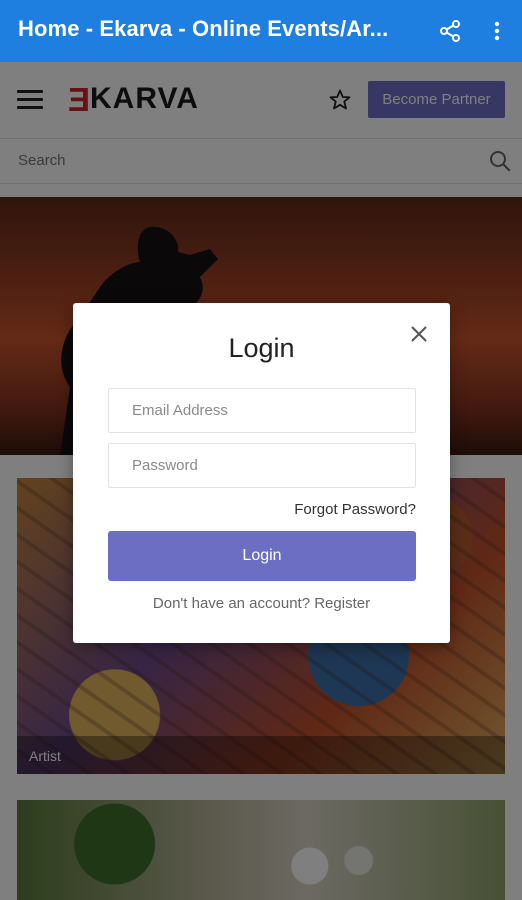 This screenshot has height=900, width=522. I want to click on share-glyph, so click(450, 31).